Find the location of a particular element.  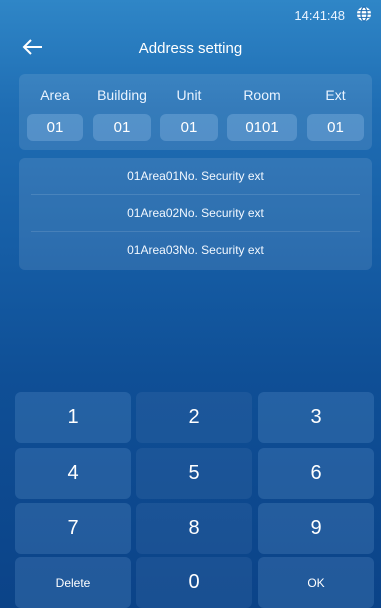

area-field: 01 is located at coordinates (55, 127).